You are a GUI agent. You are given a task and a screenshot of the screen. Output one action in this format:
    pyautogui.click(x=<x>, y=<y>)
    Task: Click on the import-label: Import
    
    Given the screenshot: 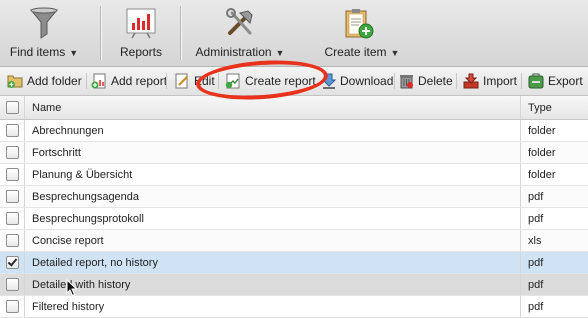 What is the action you would take?
    pyautogui.click(x=500, y=81)
    